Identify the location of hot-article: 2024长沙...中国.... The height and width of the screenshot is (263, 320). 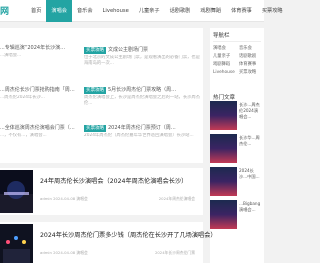
(237, 181).